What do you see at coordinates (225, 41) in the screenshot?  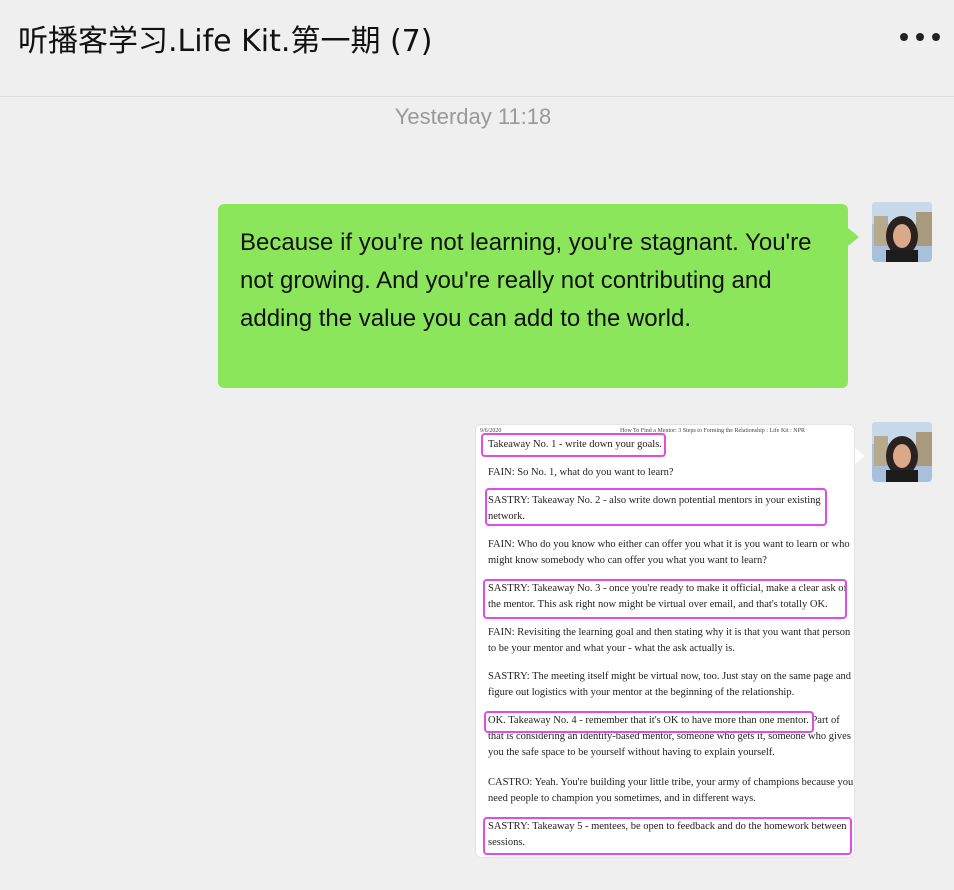 I see `chat-title: 听播客学习.Life Kit.第一期 (7)` at bounding box center [225, 41].